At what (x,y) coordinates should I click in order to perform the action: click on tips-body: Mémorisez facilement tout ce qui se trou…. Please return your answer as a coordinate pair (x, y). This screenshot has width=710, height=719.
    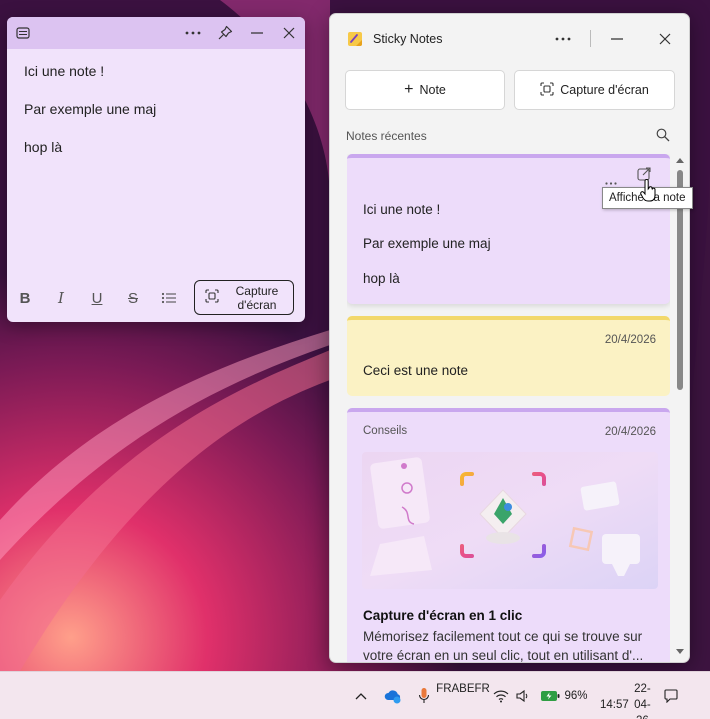
    Looking at the image, I should click on (511, 645).